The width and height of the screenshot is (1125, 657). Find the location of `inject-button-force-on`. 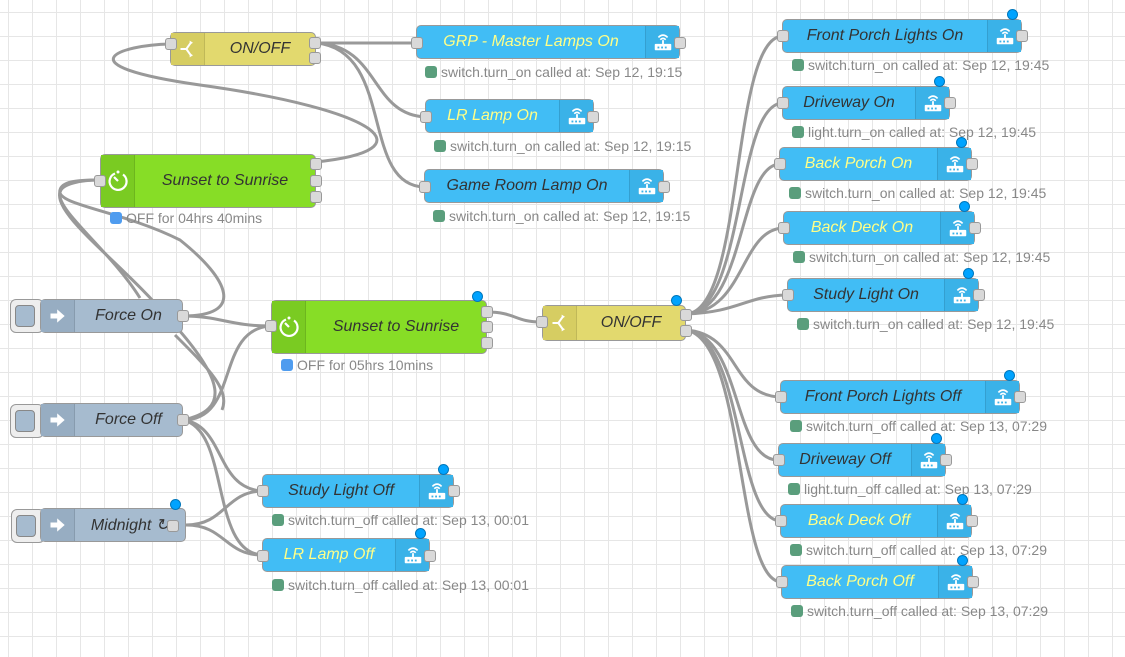

inject-button-force-on is located at coordinates (27, 316).